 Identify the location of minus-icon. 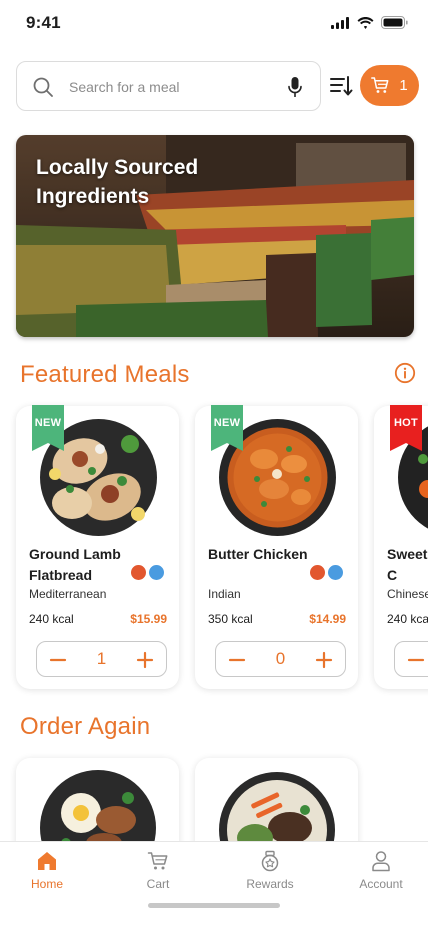
(416, 660).